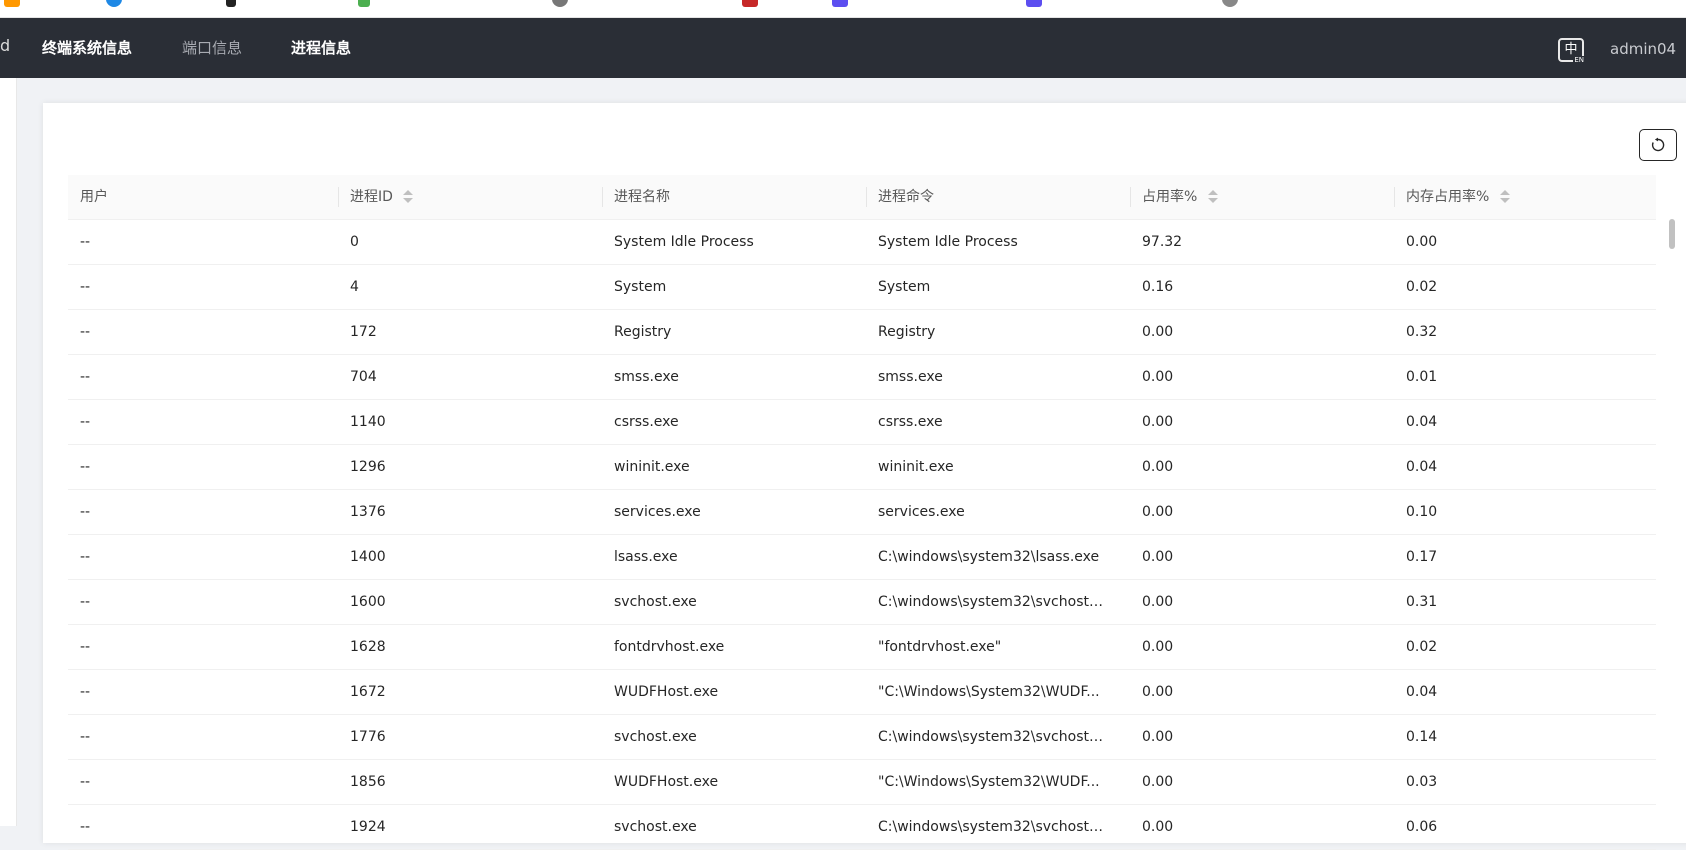  What do you see at coordinates (321, 48) in the screenshot?
I see `nav-tab-process-info: 进程信息` at bounding box center [321, 48].